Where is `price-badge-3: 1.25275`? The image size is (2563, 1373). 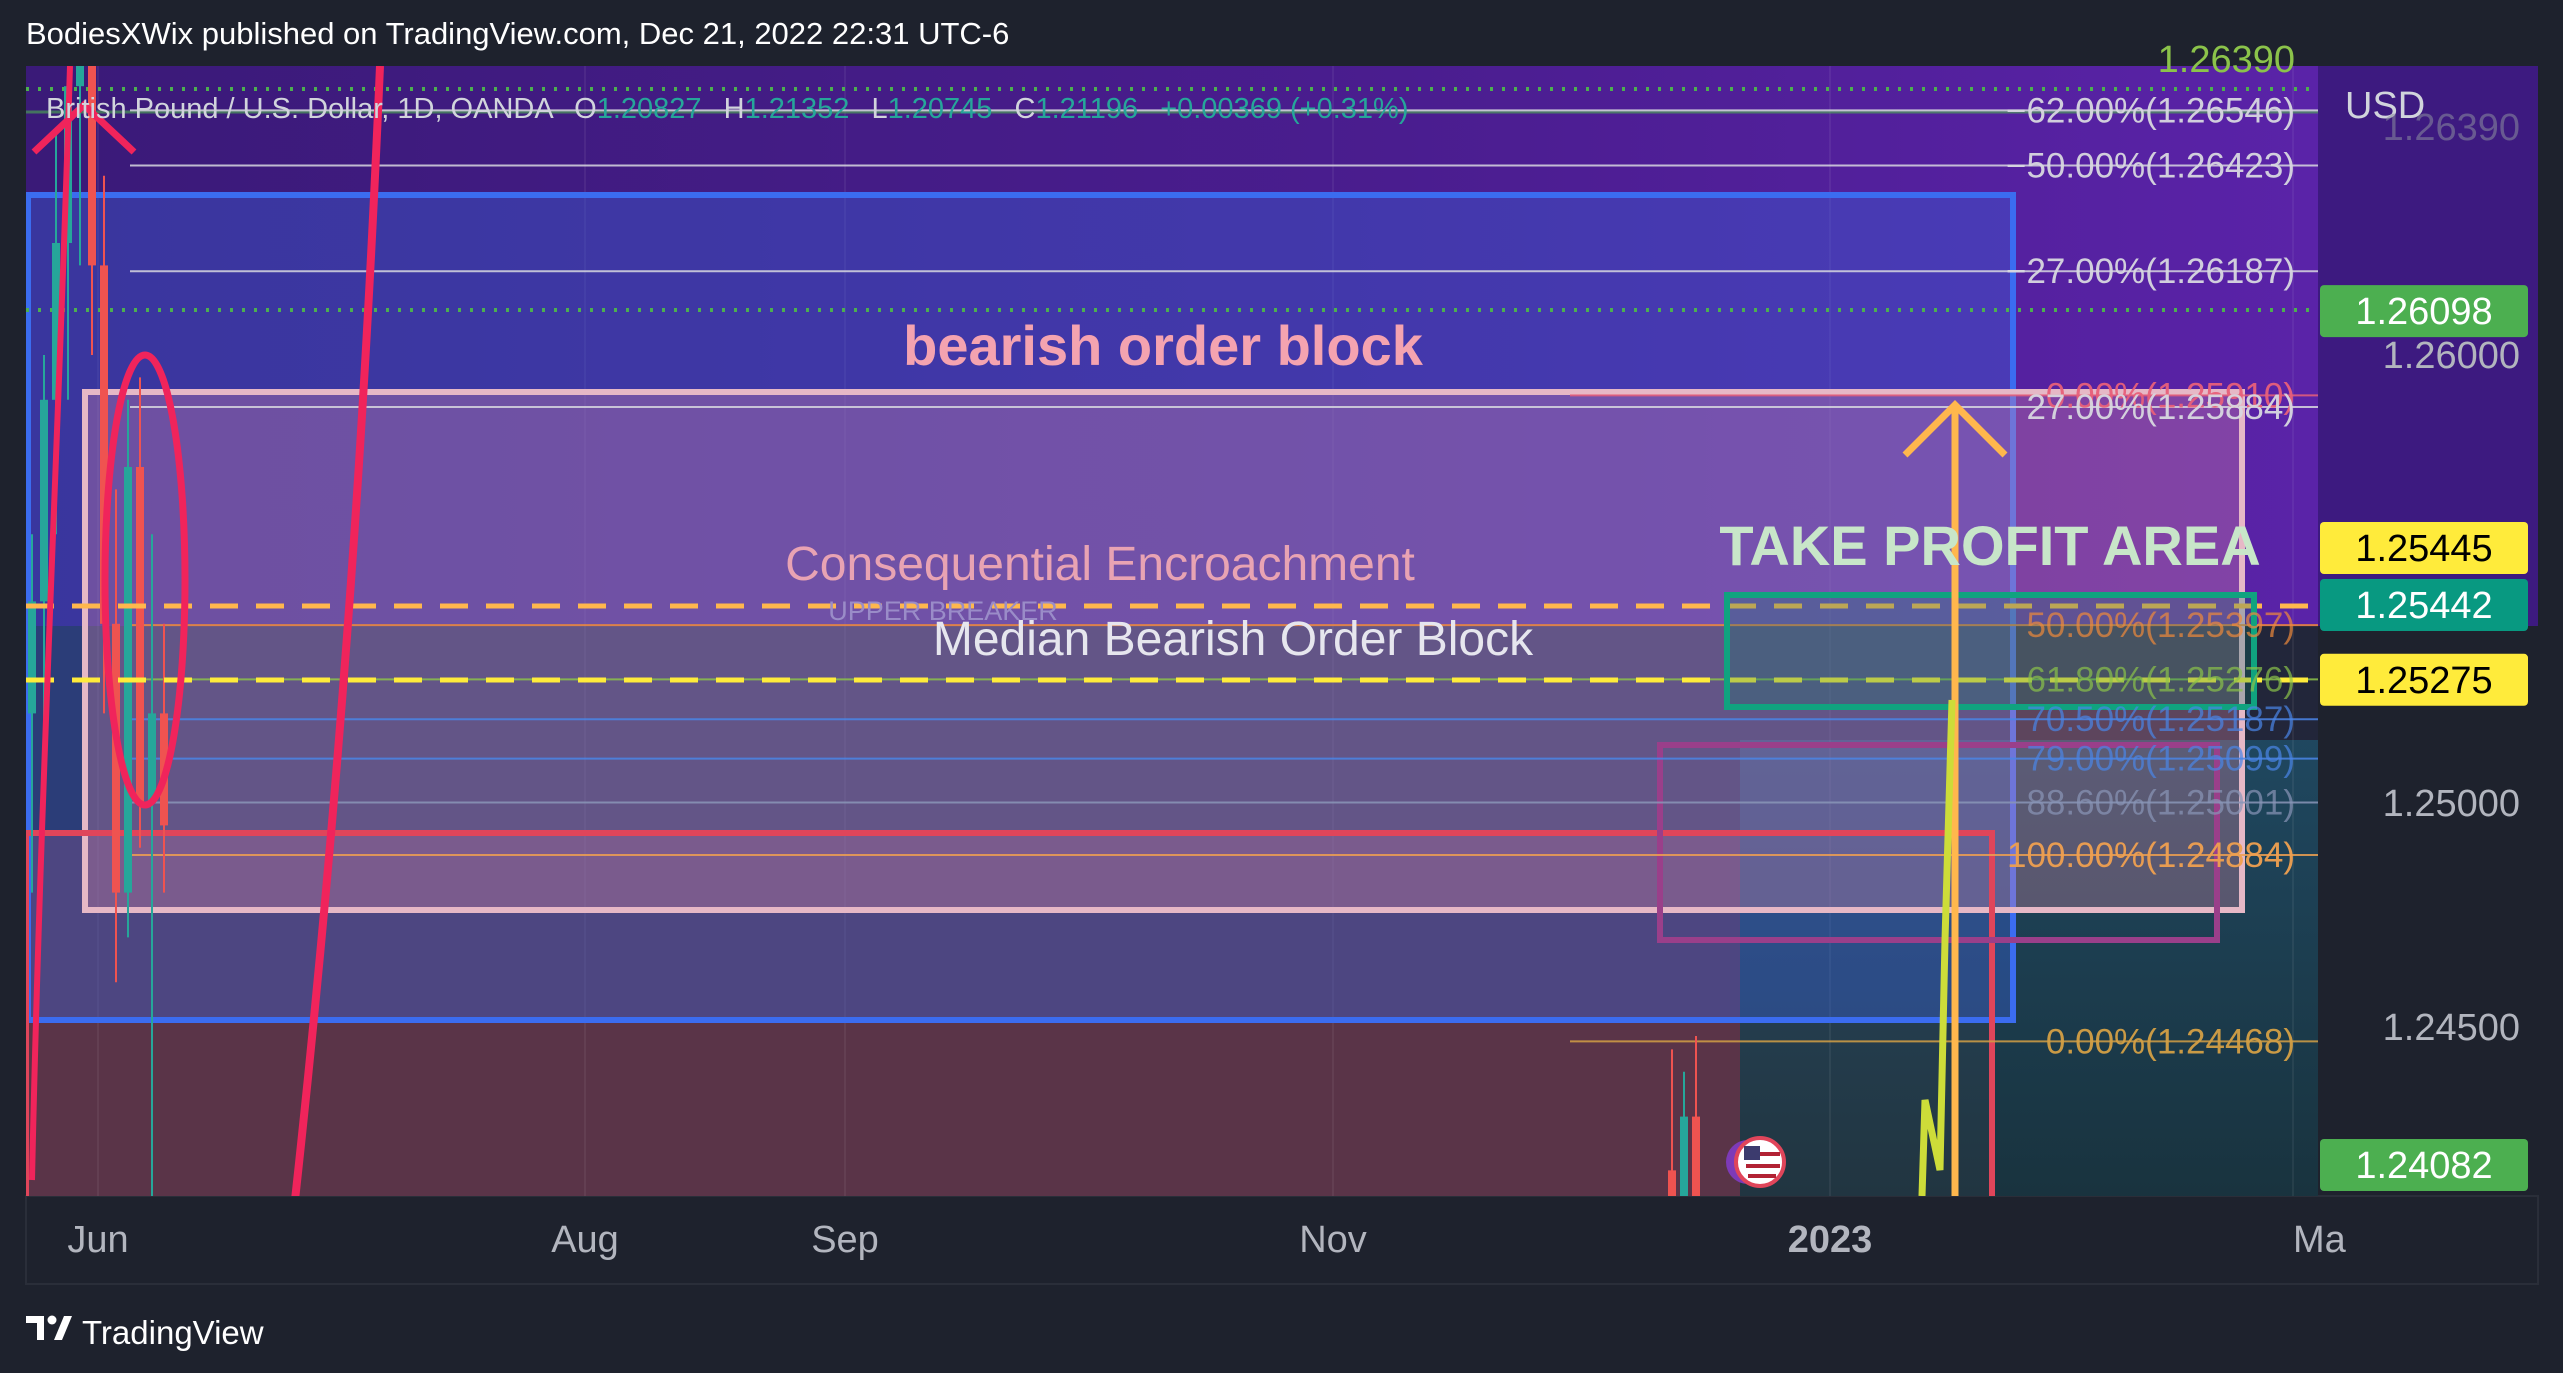
price-badge-3: 1.25275 is located at coordinates (2424, 679).